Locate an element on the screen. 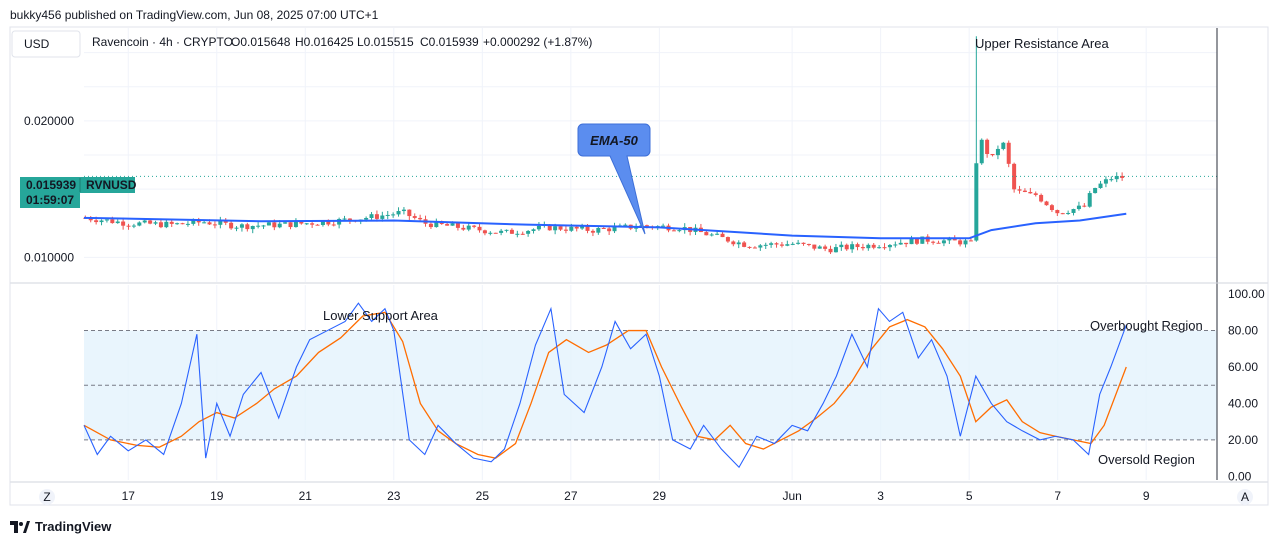 This screenshot has height=546, width=1281. price-axis: 0.0250000.0200000.010000 is located at coordinates (49, 155).